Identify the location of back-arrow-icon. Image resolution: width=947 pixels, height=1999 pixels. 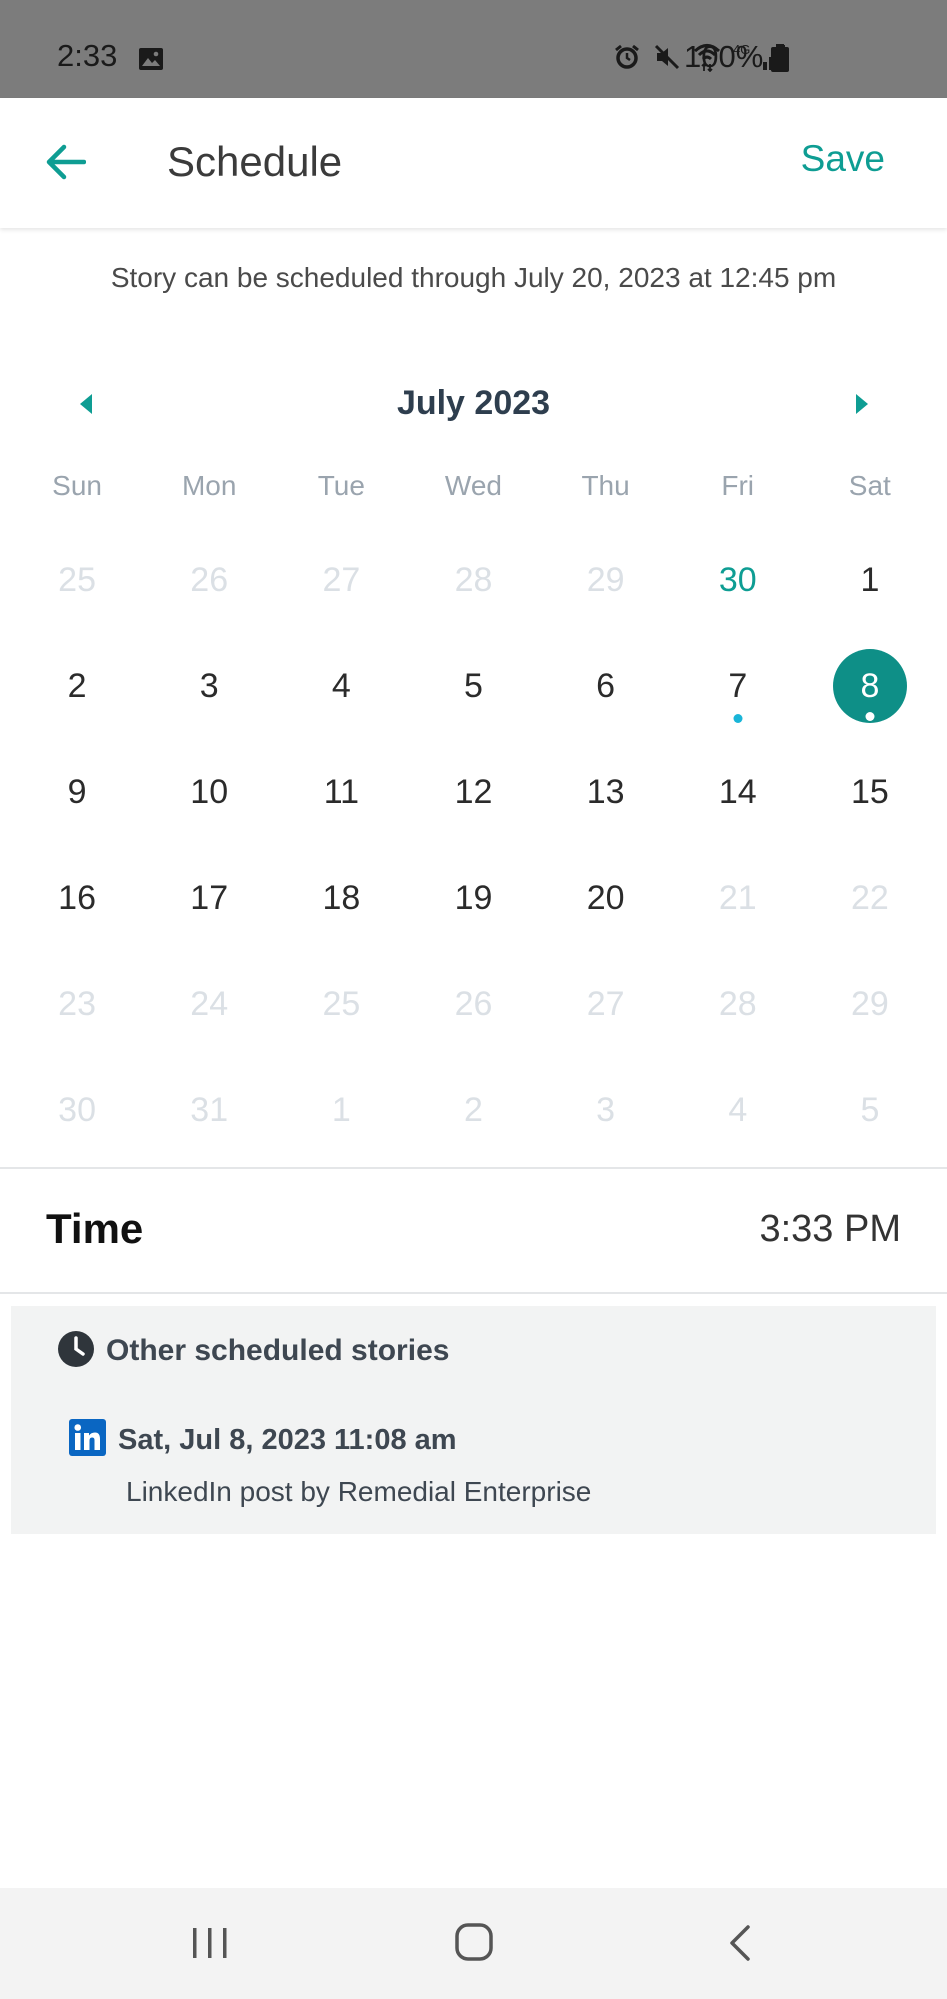
(65, 162).